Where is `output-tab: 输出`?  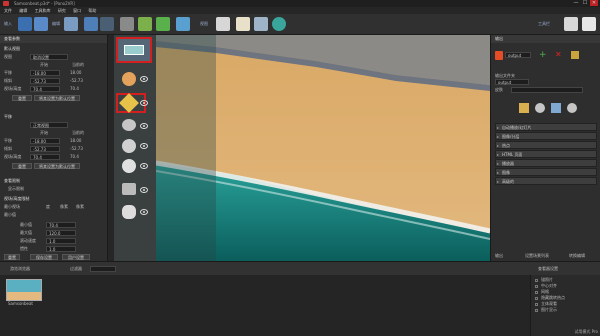 output-tab: 输出 is located at coordinates (499, 256).